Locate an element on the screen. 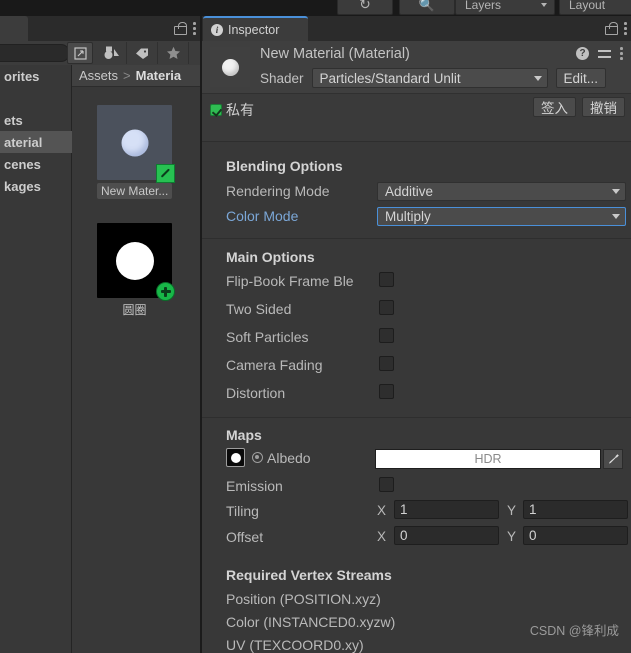 Image resolution: width=631 pixels, height=653 pixels. color-mode-value: Multiply is located at coordinates (408, 216).